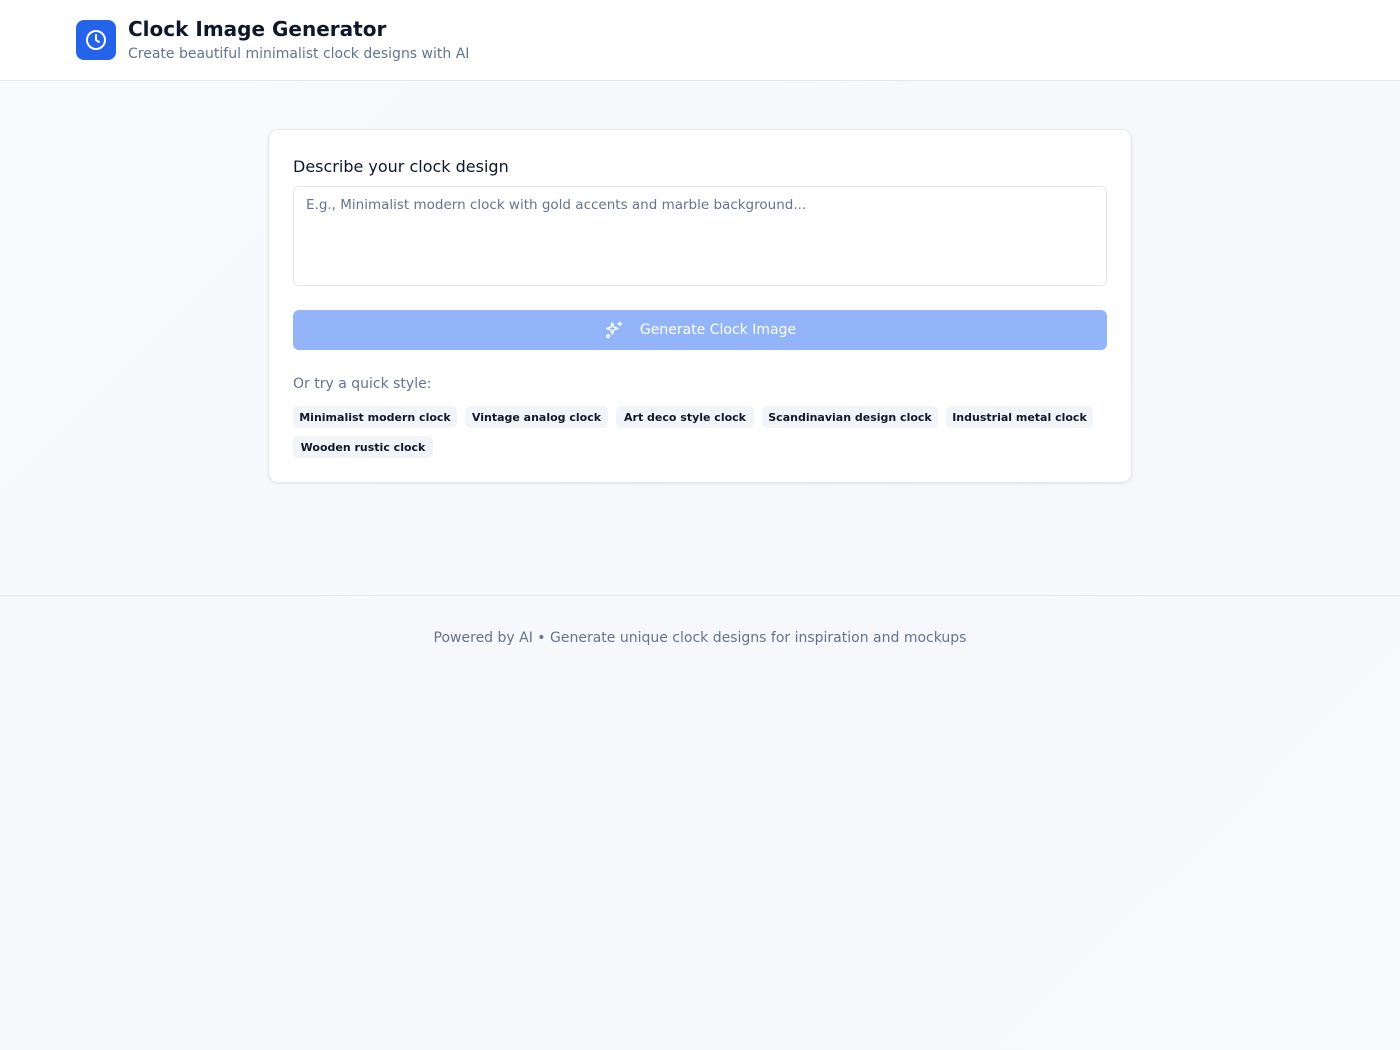 Image resolution: width=1400 pixels, height=1050 pixels. I want to click on quick-style-chip: Vintage analog clock, so click(536, 417).